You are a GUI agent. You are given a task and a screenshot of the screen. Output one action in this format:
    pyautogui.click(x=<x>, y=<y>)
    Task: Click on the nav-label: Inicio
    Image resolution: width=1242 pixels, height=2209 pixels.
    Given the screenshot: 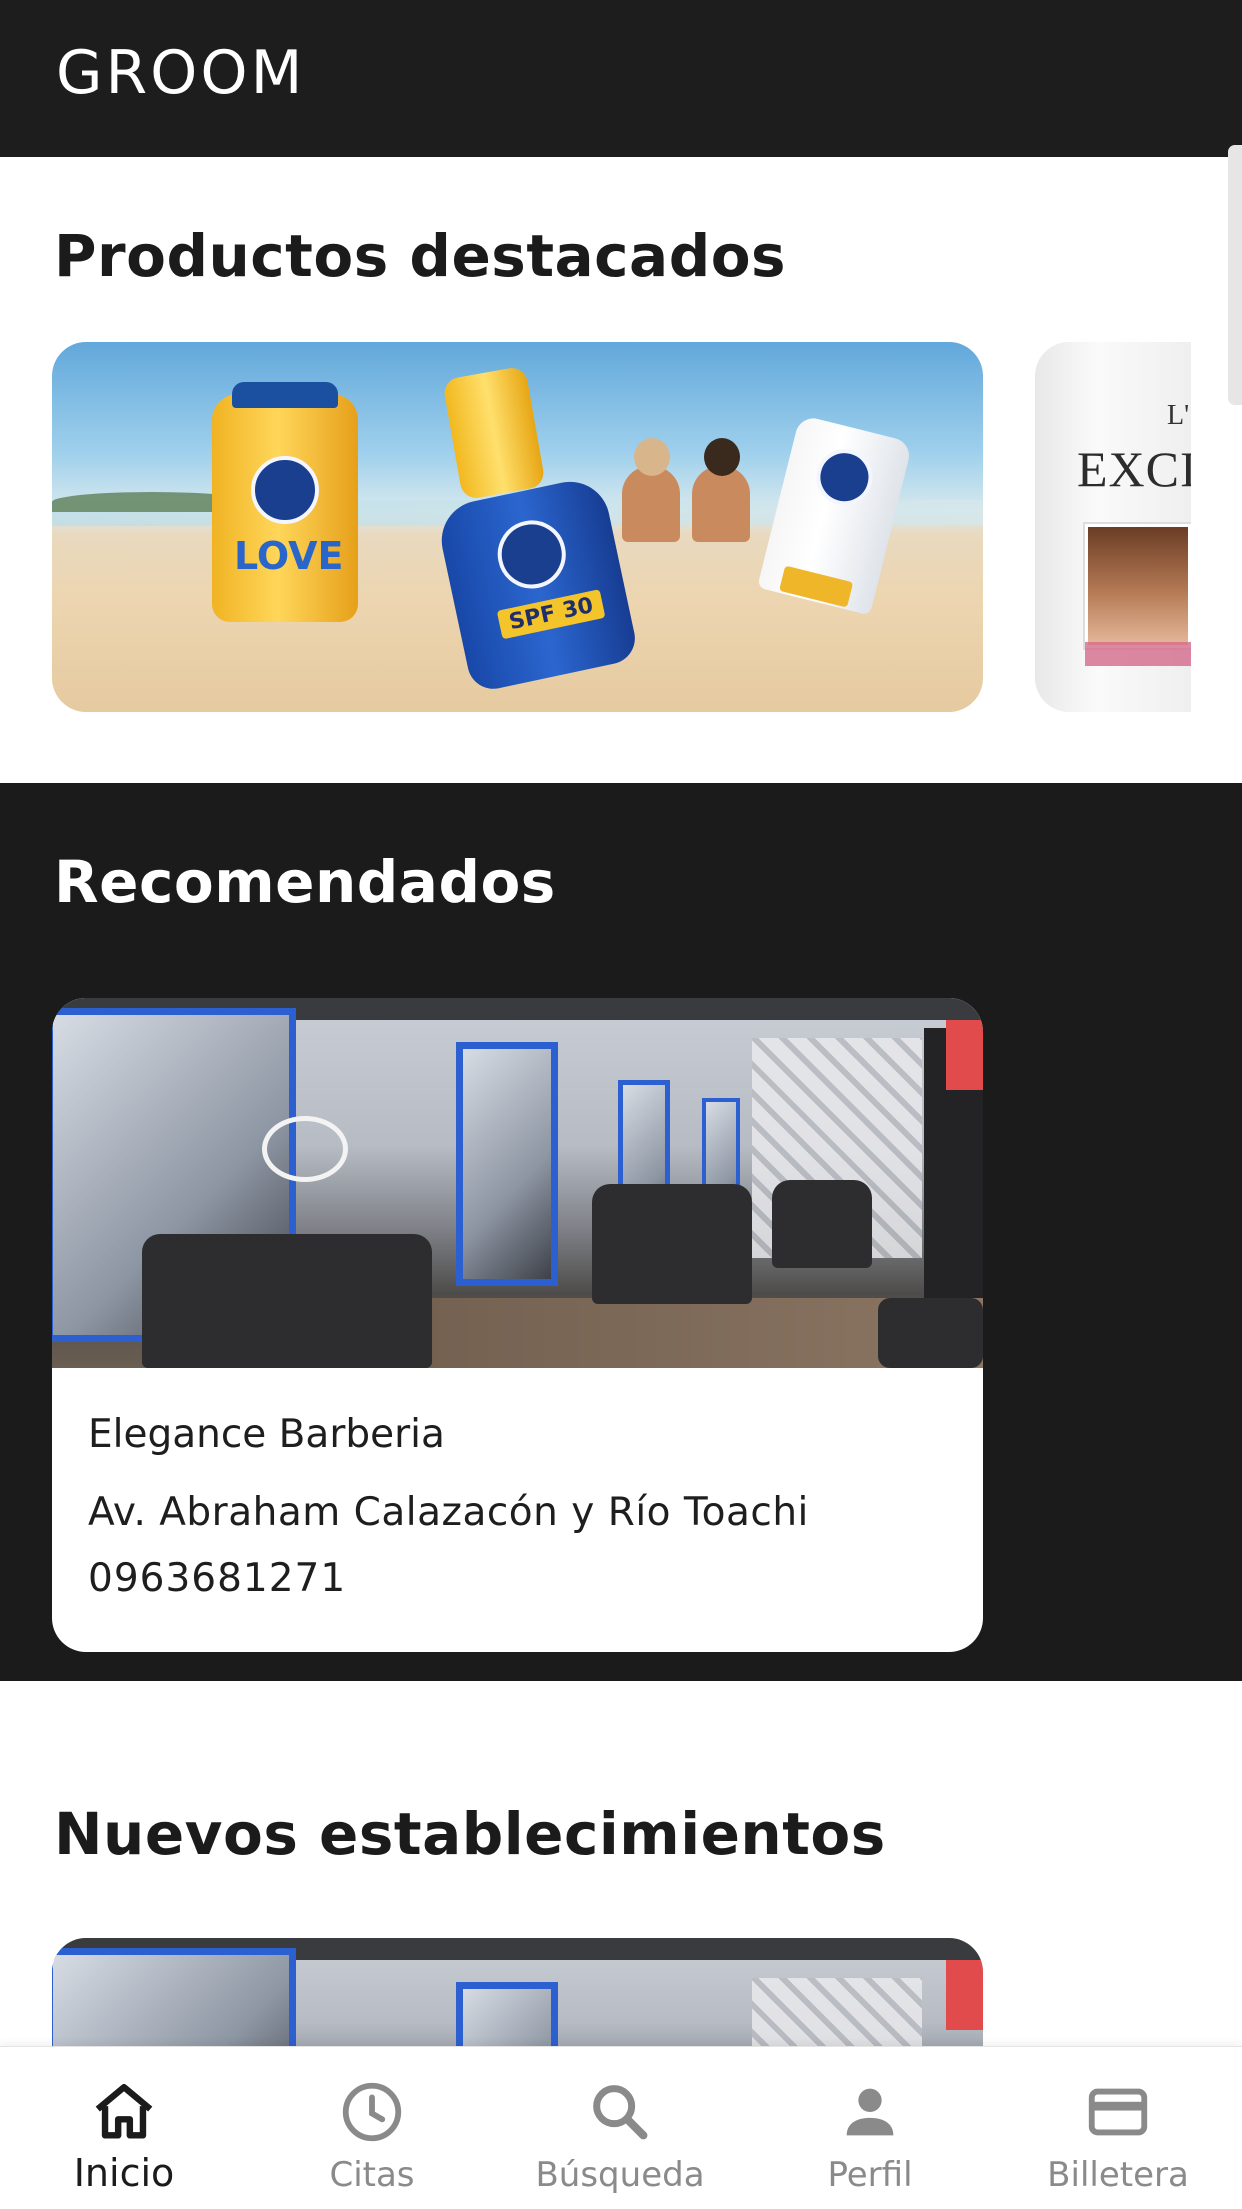 What is the action you would take?
    pyautogui.click(x=124, y=2173)
    